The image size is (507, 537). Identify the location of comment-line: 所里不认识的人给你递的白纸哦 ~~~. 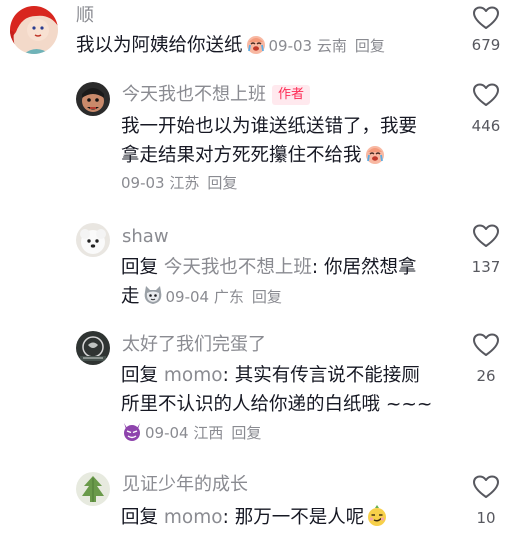
(277, 404).